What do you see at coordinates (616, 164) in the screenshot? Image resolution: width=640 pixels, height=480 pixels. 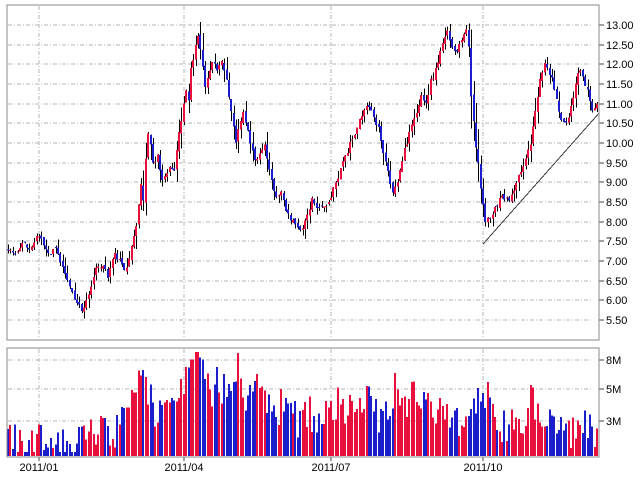 I see `price-axis-label: 9.50` at bounding box center [616, 164].